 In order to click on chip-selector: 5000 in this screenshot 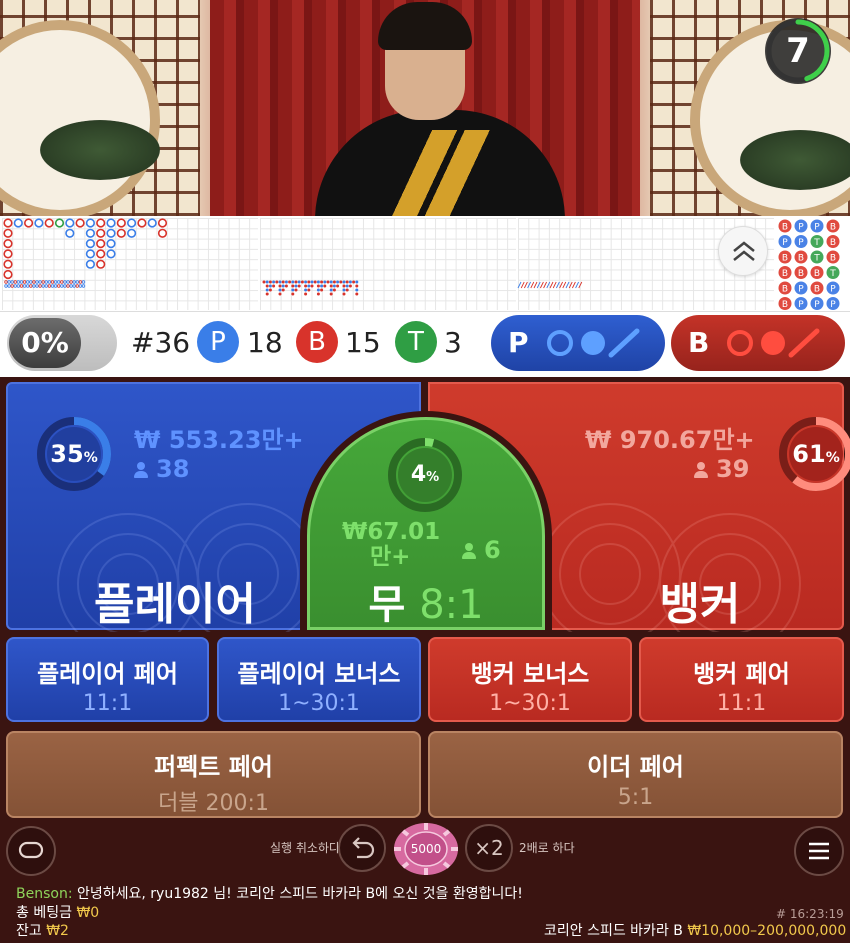, I will do `click(426, 849)`.